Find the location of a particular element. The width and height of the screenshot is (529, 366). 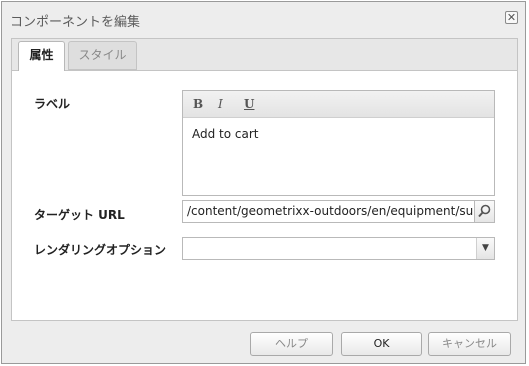

label-field-label: ラベル is located at coordinates (52, 104).